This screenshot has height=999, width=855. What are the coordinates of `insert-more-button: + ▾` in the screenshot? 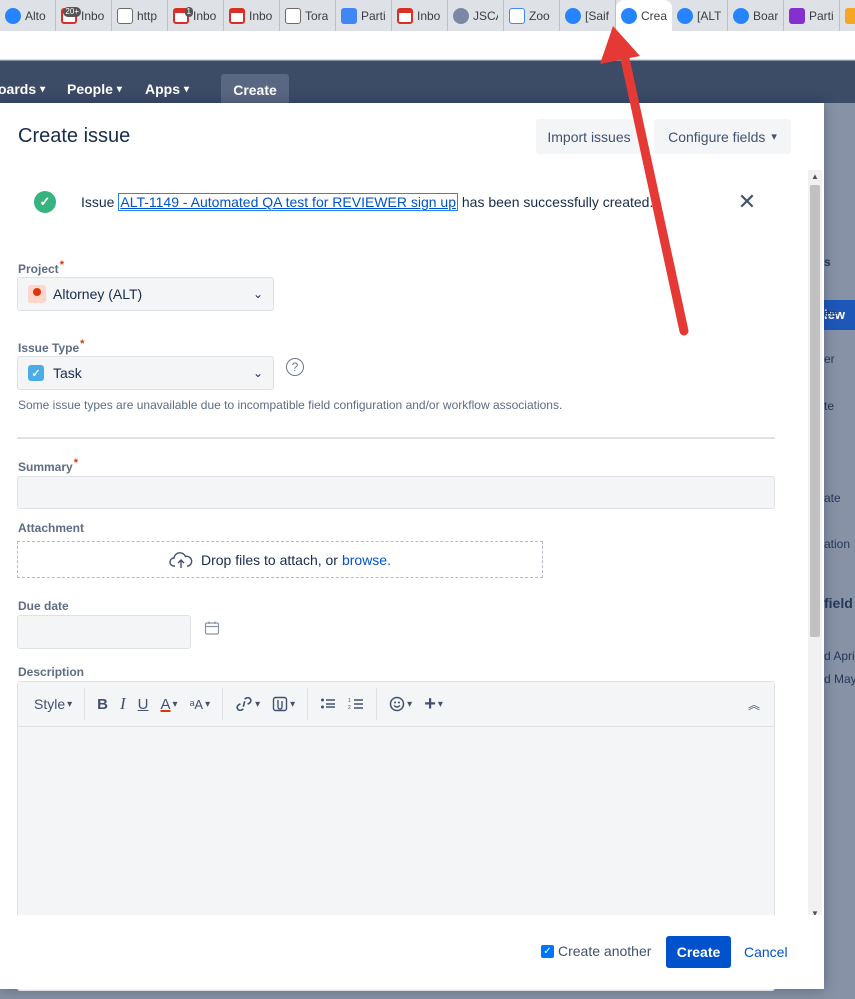 It's located at (433, 704).